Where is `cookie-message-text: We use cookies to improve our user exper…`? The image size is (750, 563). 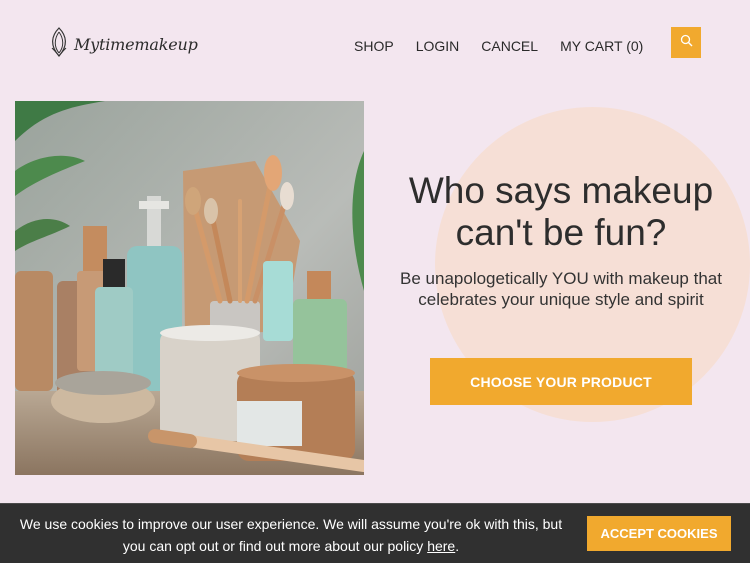
cookie-message-text: We use cookies to improve our user exper… is located at coordinates (291, 535).